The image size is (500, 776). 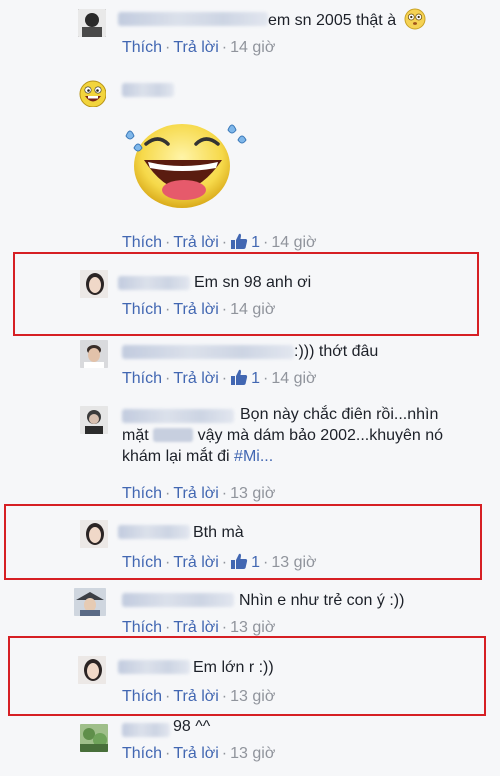 I want to click on comment-8: Em lớn r :)) Thích · Trả lời · 13 giờ, so click(x=250, y=678).